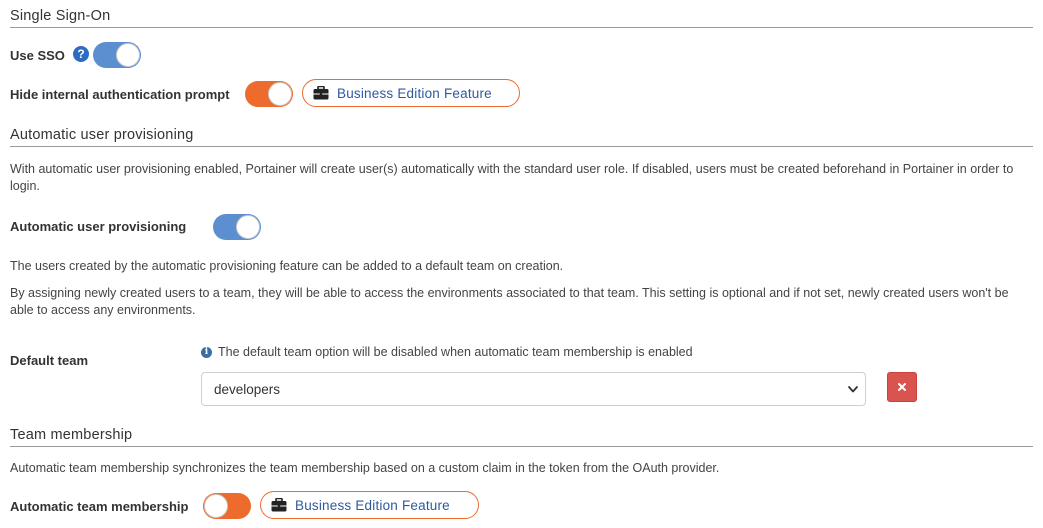  I want to click on question-circle-icon: ?, so click(81, 54).